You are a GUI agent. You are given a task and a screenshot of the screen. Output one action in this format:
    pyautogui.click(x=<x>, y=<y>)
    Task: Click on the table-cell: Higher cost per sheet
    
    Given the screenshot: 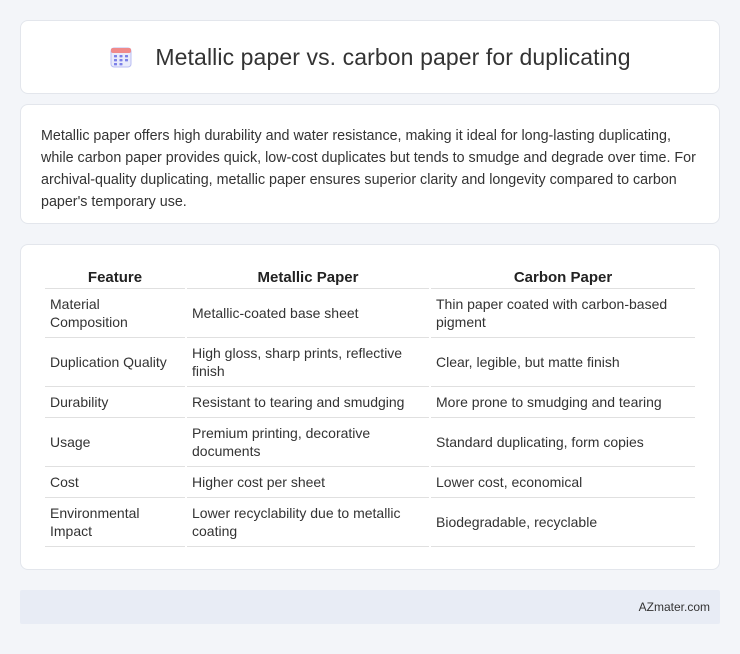 What is the action you would take?
    pyautogui.click(x=308, y=482)
    